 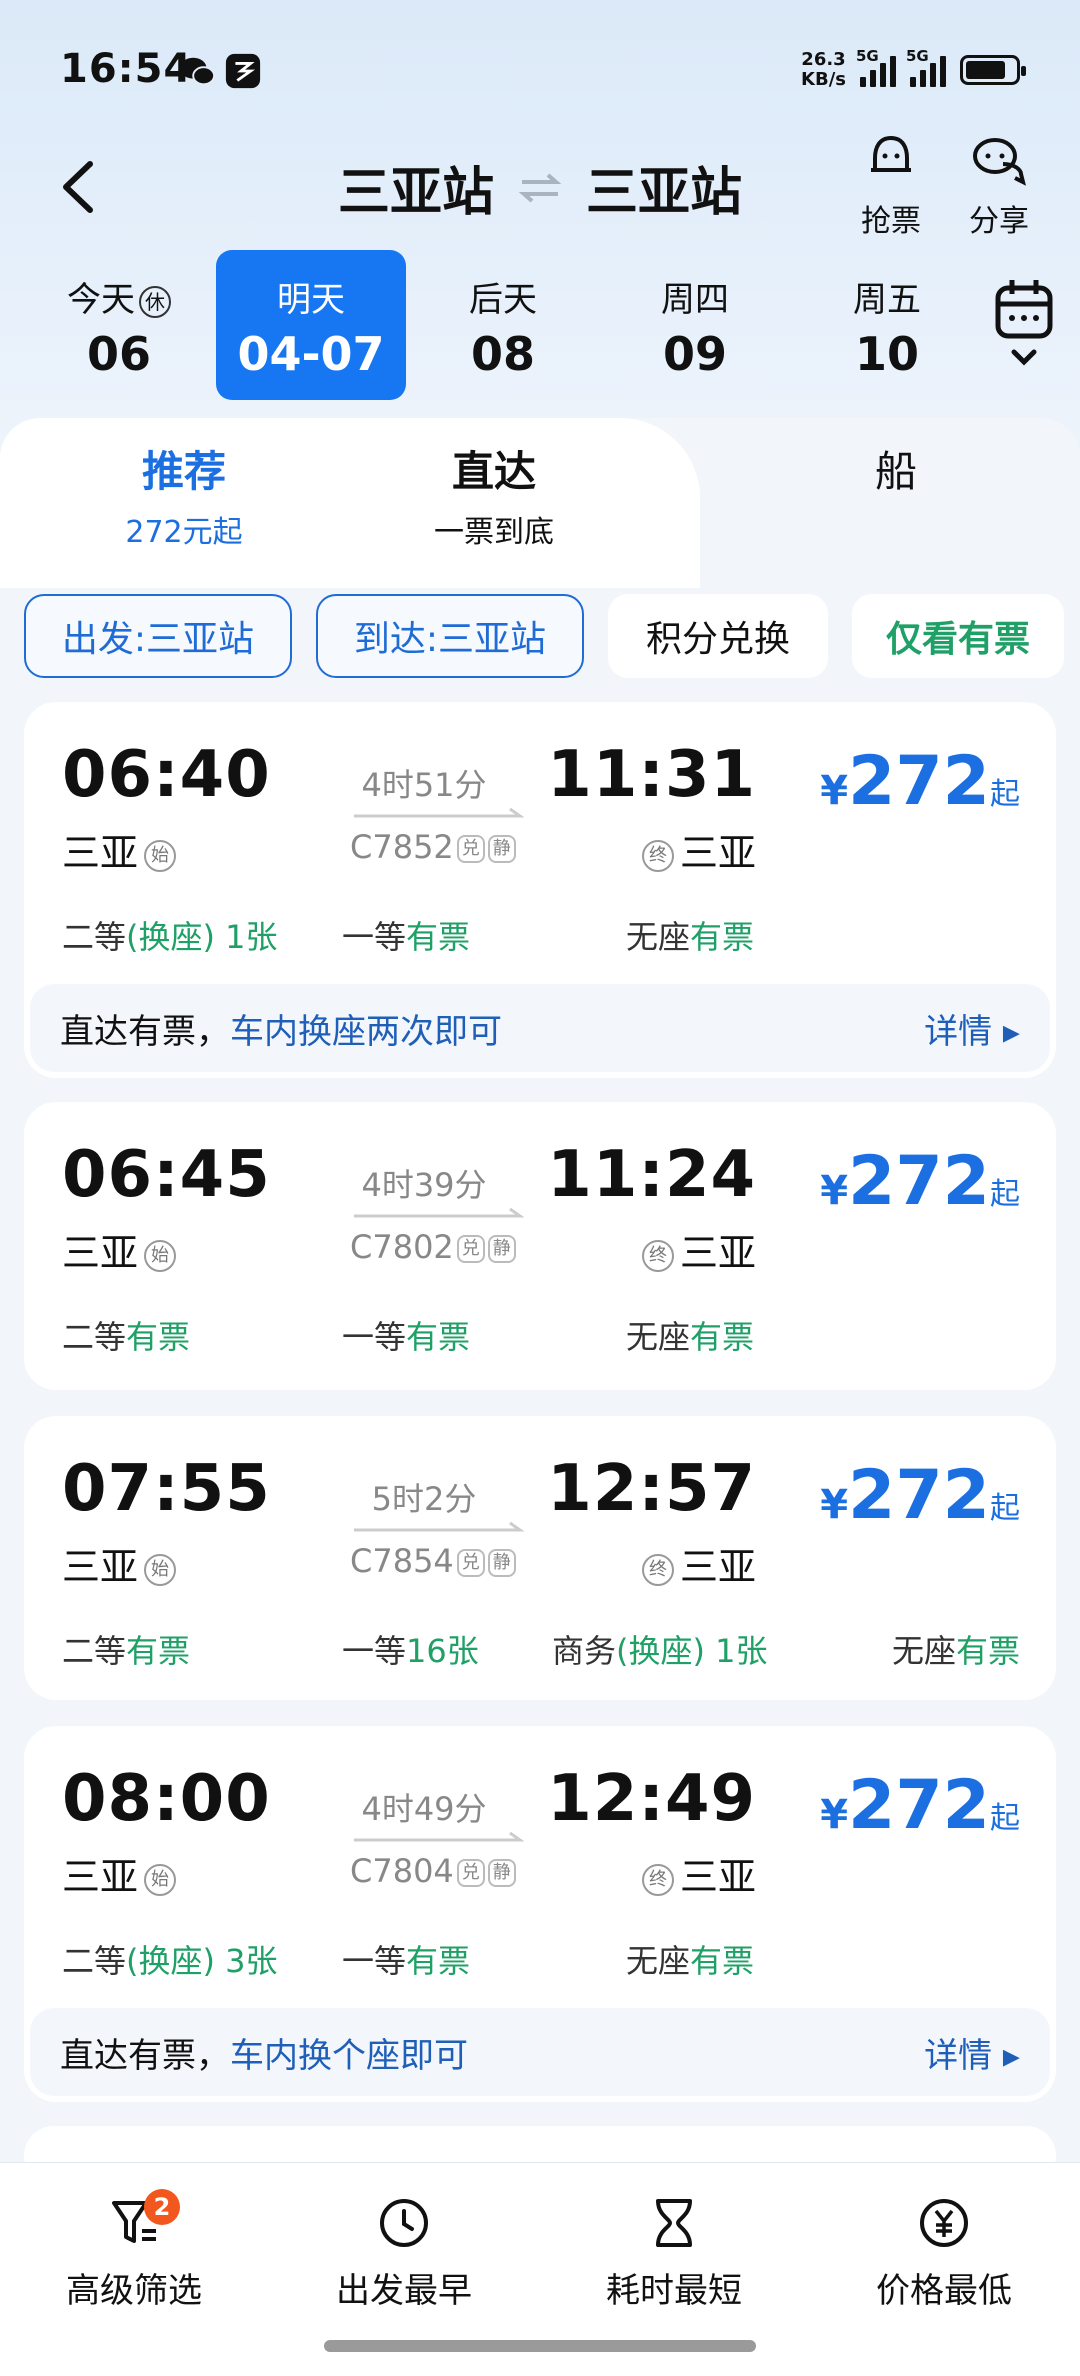 I want to click on train-number: C7852 兑静, so click(x=429, y=847).